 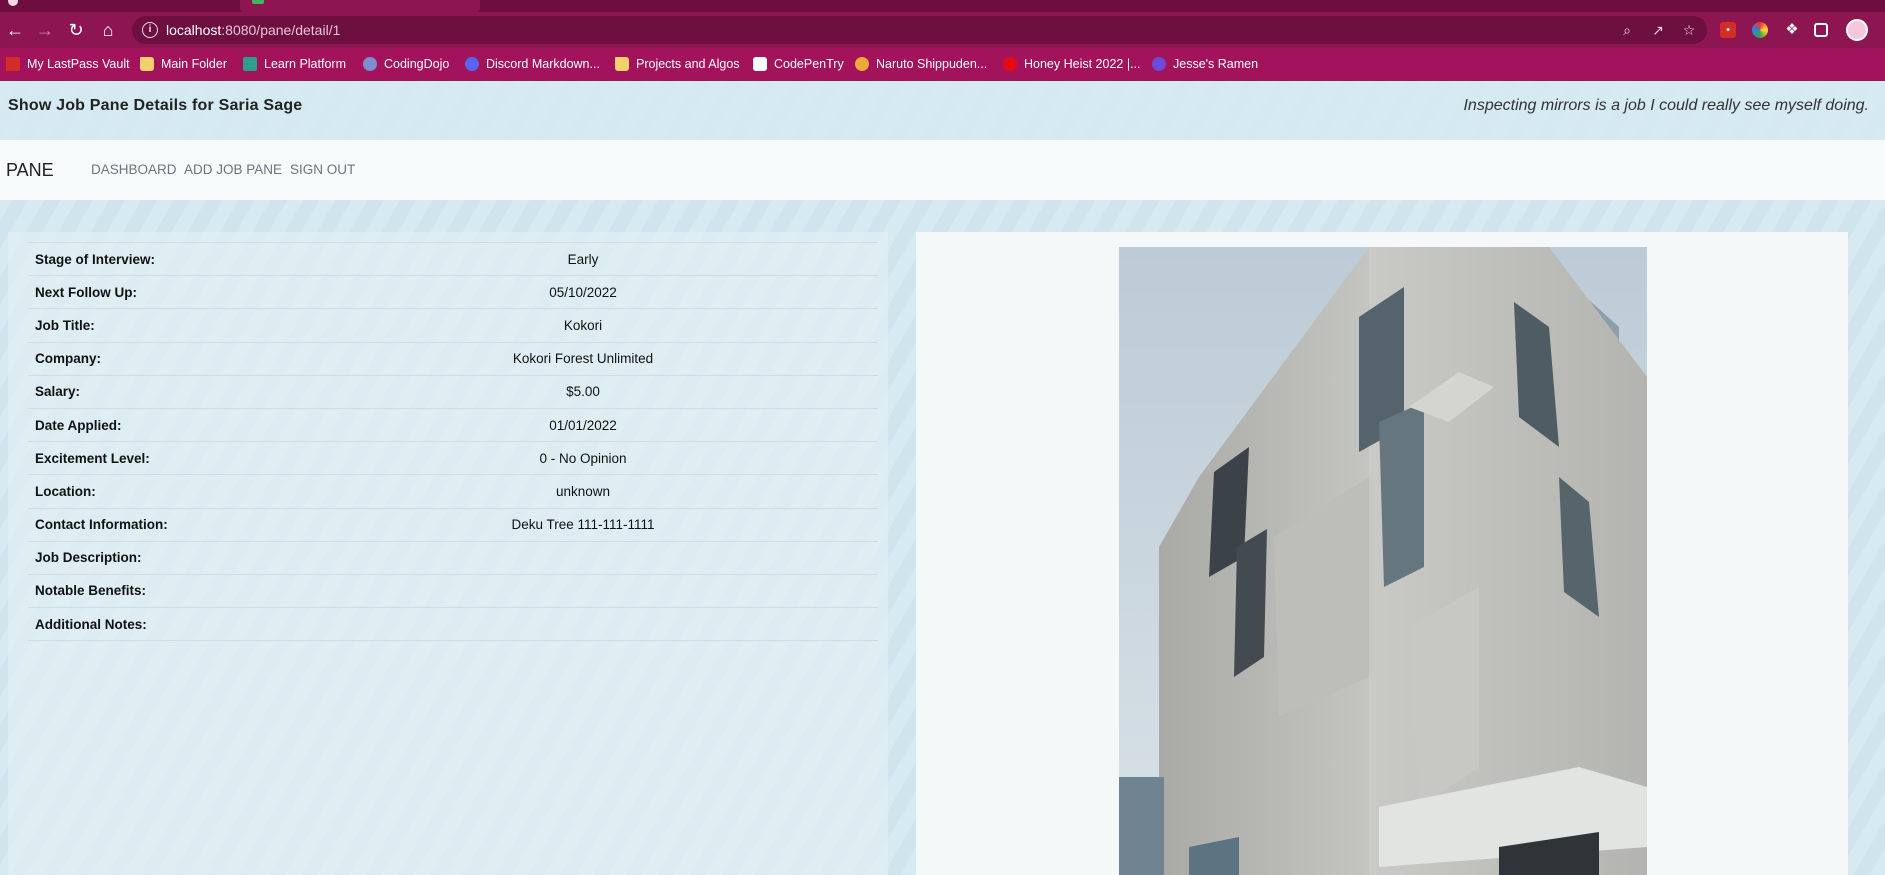 What do you see at coordinates (134, 169) in the screenshot?
I see `nav-link-dashboard: DASHBOARD` at bounding box center [134, 169].